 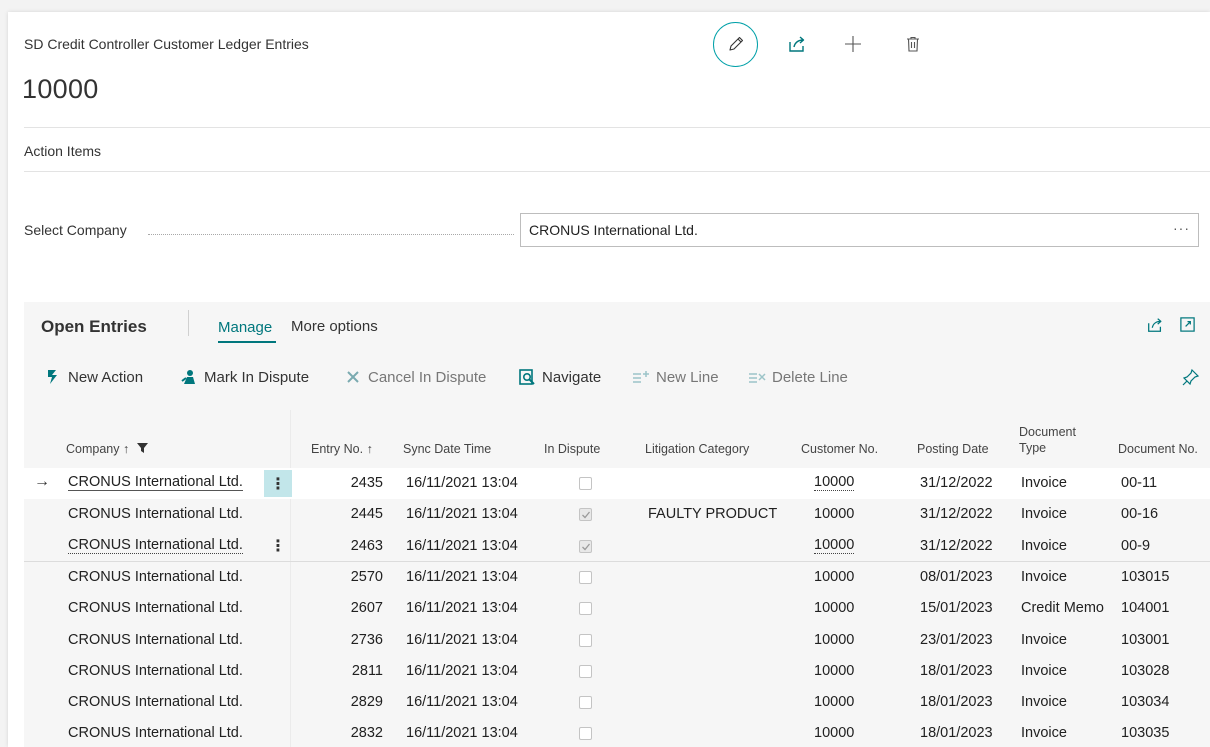 I want to click on tab-manage: Manage, so click(x=245, y=327).